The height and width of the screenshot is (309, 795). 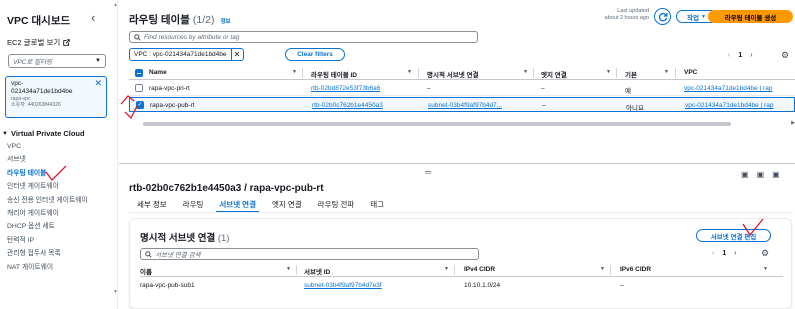 I want to click on sidebar-item: 서브넷, so click(x=59, y=160).